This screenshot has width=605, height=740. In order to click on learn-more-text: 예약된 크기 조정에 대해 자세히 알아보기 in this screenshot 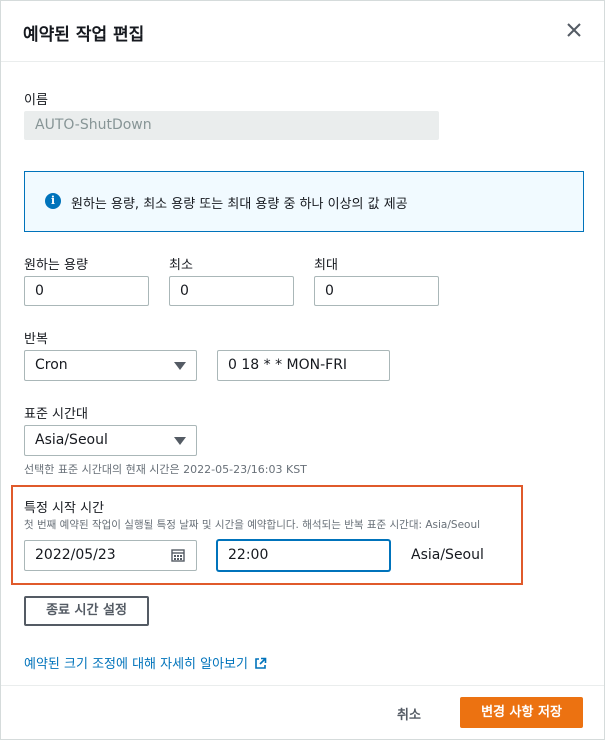, I will do `click(136, 664)`.